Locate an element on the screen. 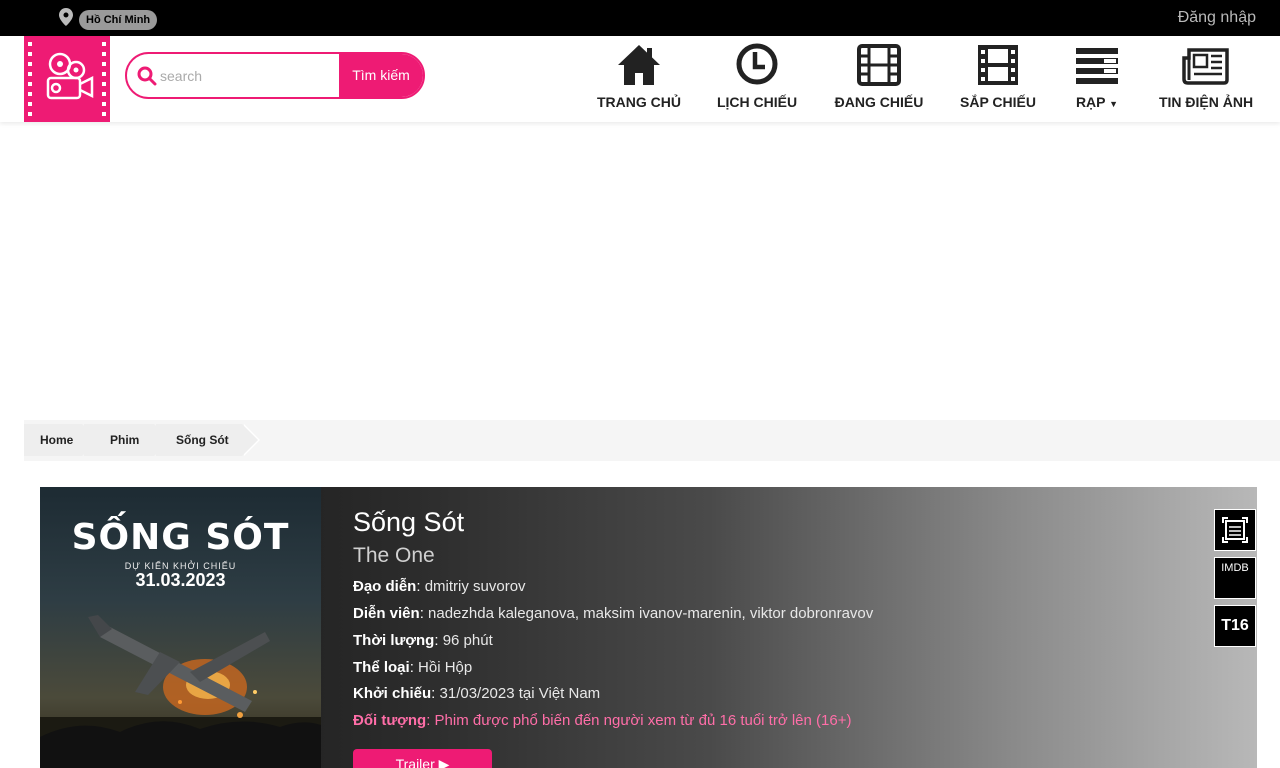 This screenshot has height=768, width=1280. poster-title: SỐNG SÓT is located at coordinates (180, 537).